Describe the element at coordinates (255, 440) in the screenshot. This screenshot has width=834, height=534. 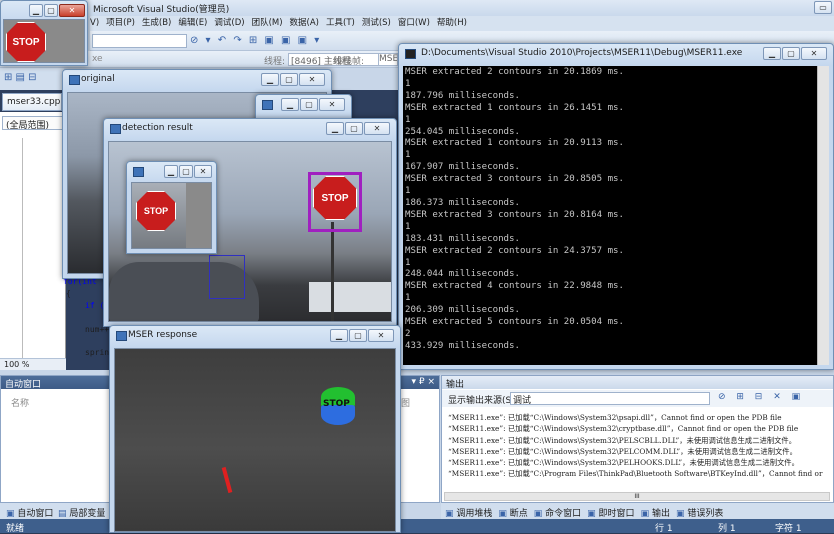
I see `mser-image: STOP` at that location.